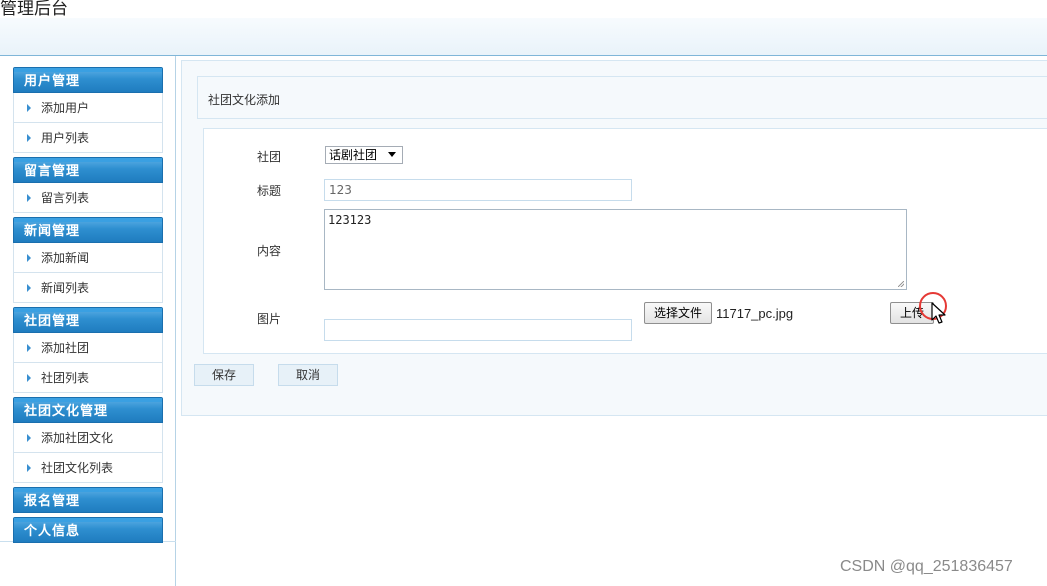 The width and height of the screenshot is (1047, 586). Describe the element at coordinates (308, 375) in the screenshot. I see `cancel-button: 取消` at that location.